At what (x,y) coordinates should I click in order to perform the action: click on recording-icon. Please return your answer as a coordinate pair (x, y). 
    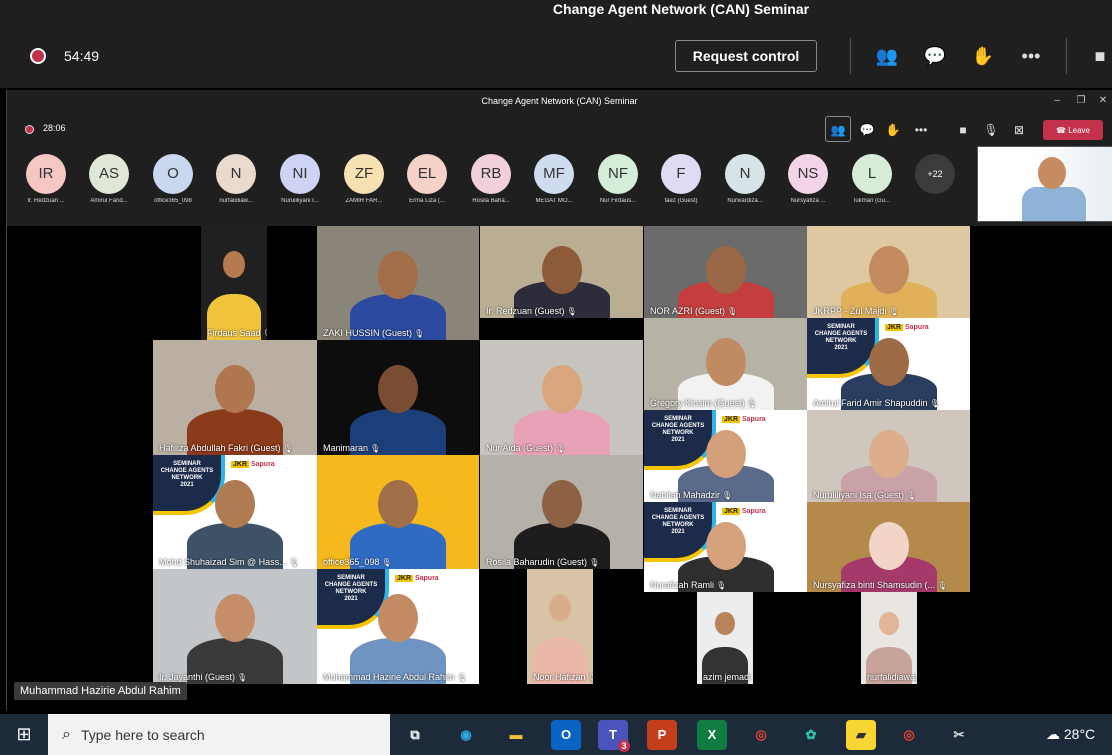
    Looking at the image, I should click on (38, 56).